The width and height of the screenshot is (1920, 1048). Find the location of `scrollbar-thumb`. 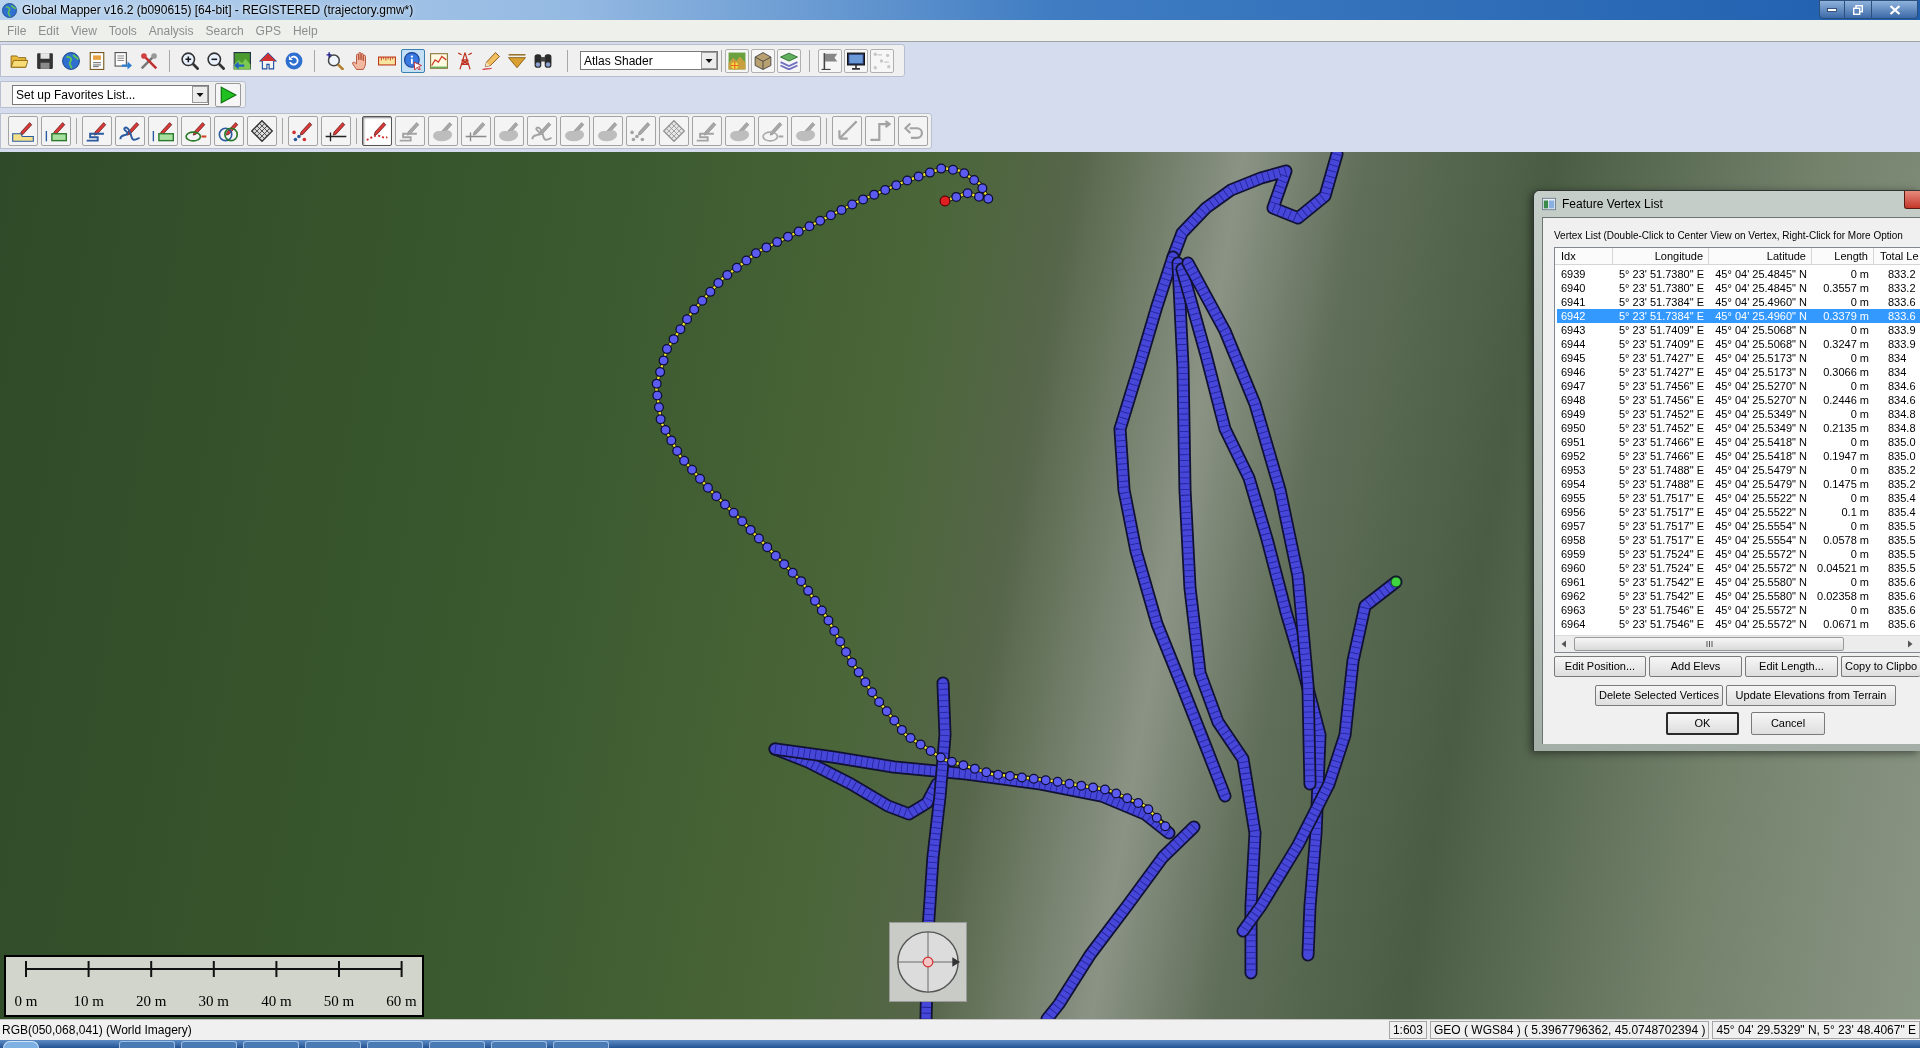

scrollbar-thumb is located at coordinates (1709, 644).